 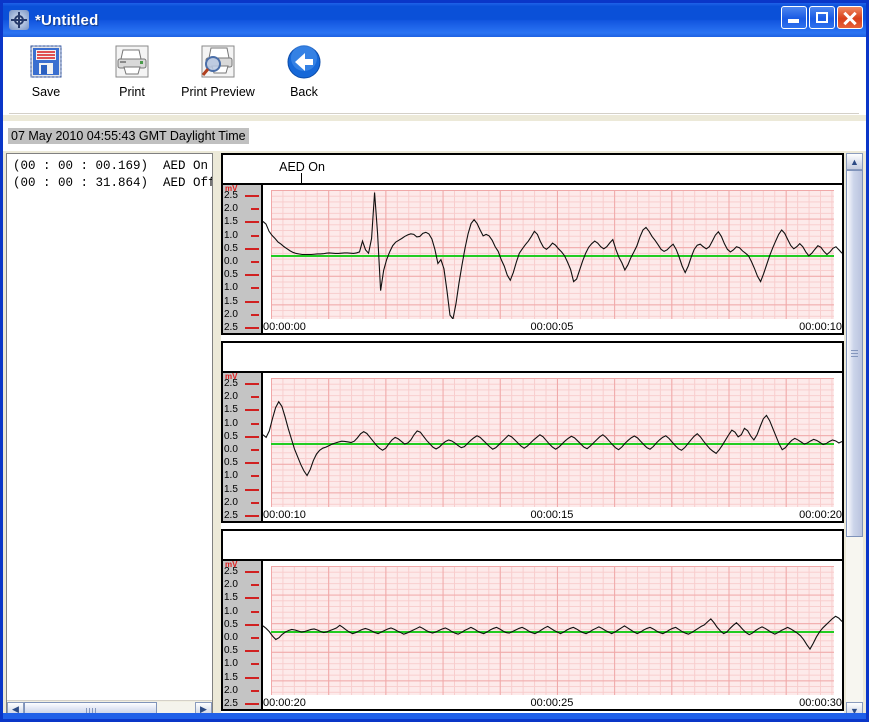 What do you see at coordinates (434, 76) in the screenshot?
I see `toolbar: Save Print Print Preview Back` at bounding box center [434, 76].